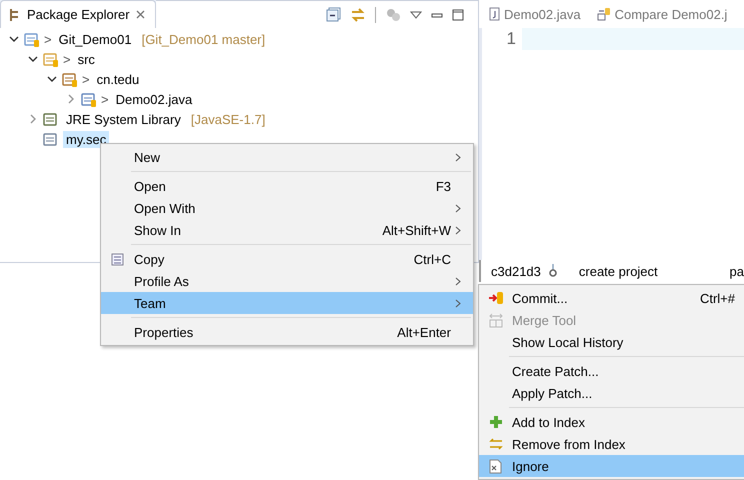 The height and width of the screenshot is (480, 744). Describe the element at coordinates (287, 281) in the screenshot. I see `menu-item: Profile As` at that location.